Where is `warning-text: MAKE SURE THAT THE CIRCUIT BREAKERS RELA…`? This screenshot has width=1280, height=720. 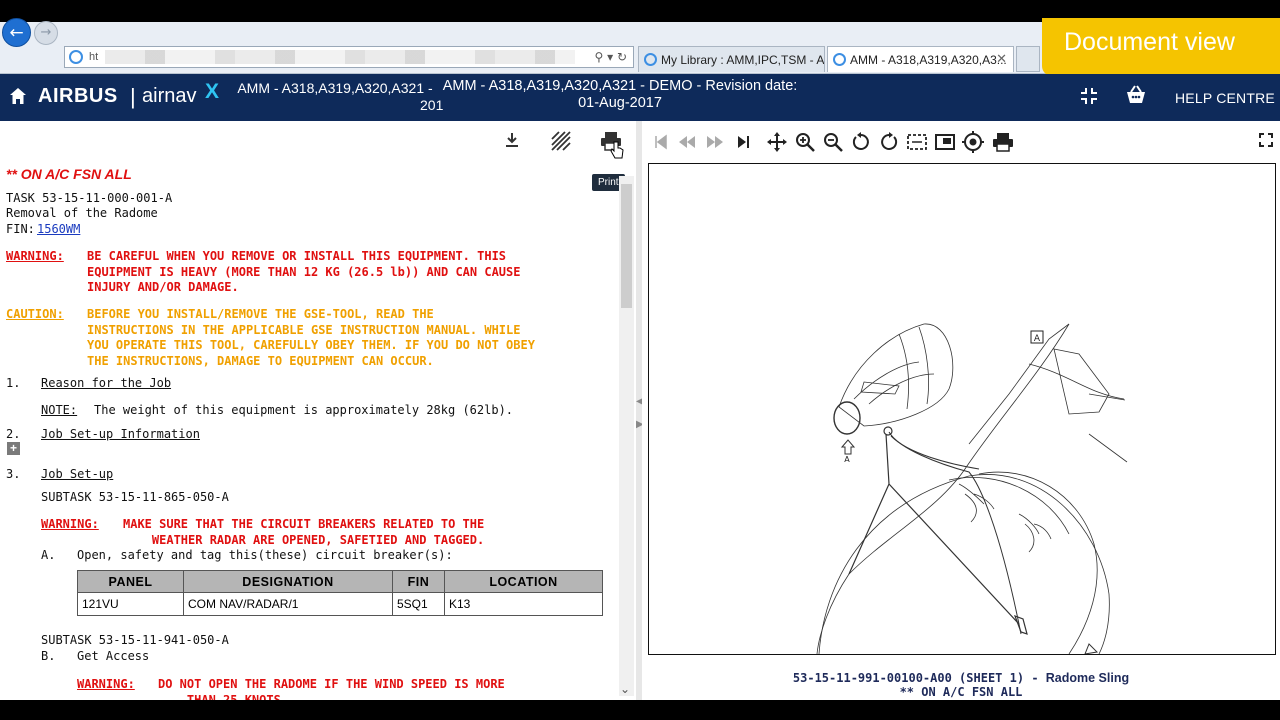 warning-text: MAKE SURE THAT THE CIRCUIT BREAKERS RELA… is located at coordinates (304, 532).